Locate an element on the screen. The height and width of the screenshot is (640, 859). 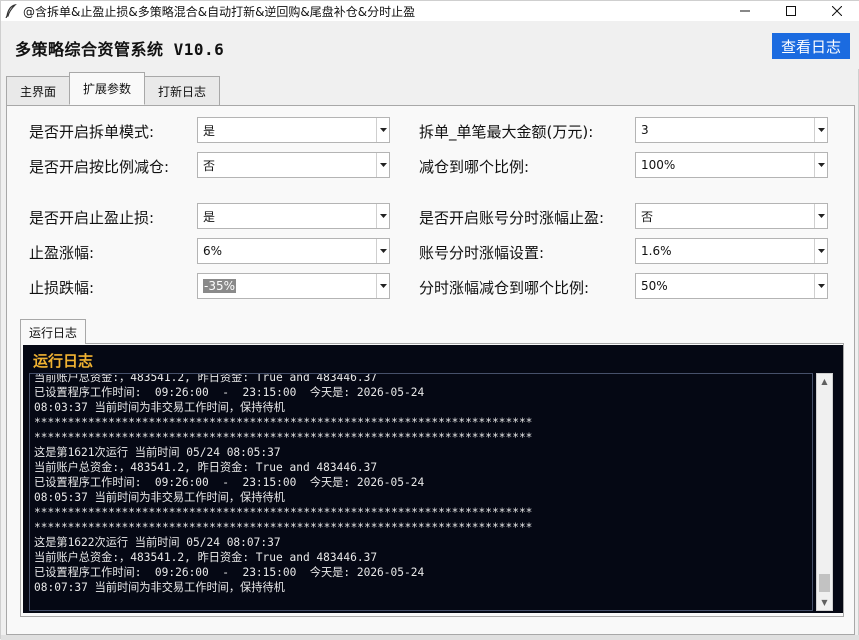
bottom-strip is located at coordinates (430, 637).